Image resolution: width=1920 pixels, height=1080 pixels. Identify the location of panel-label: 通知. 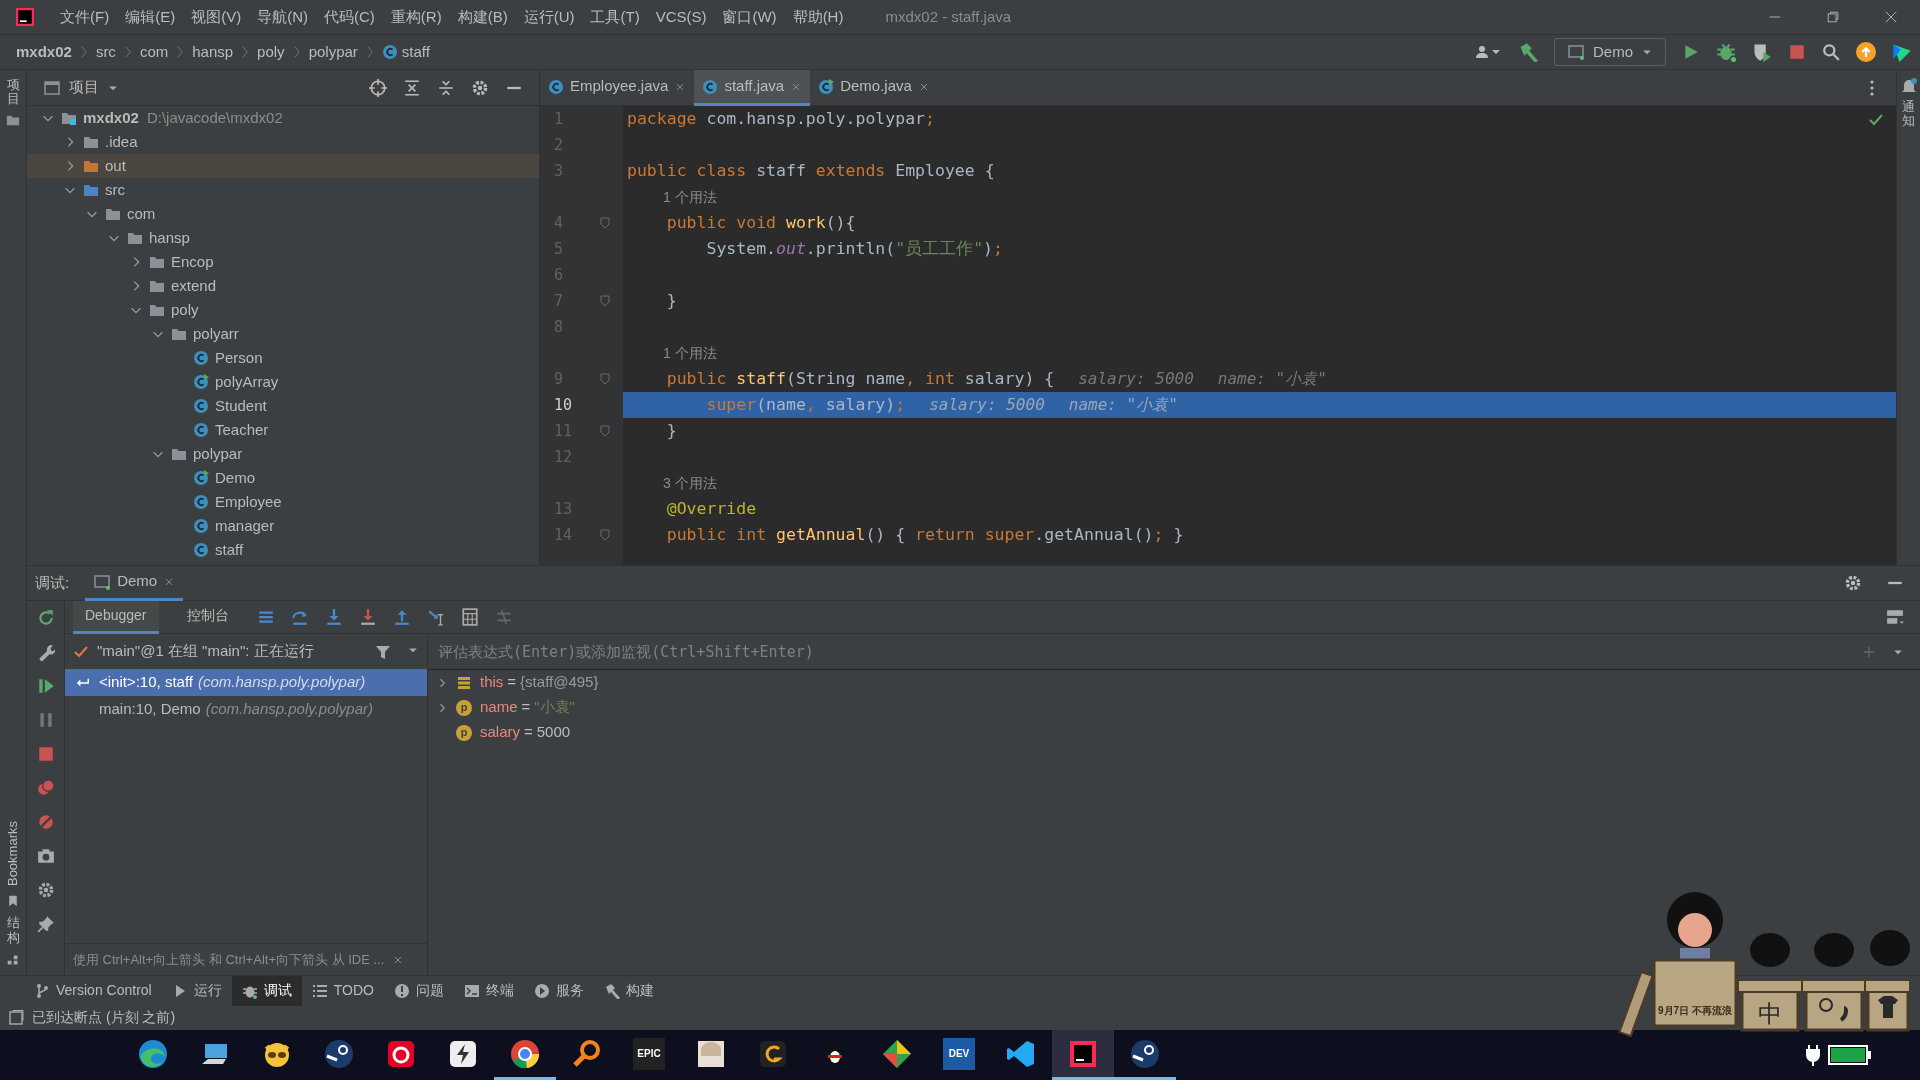
(1908, 114).